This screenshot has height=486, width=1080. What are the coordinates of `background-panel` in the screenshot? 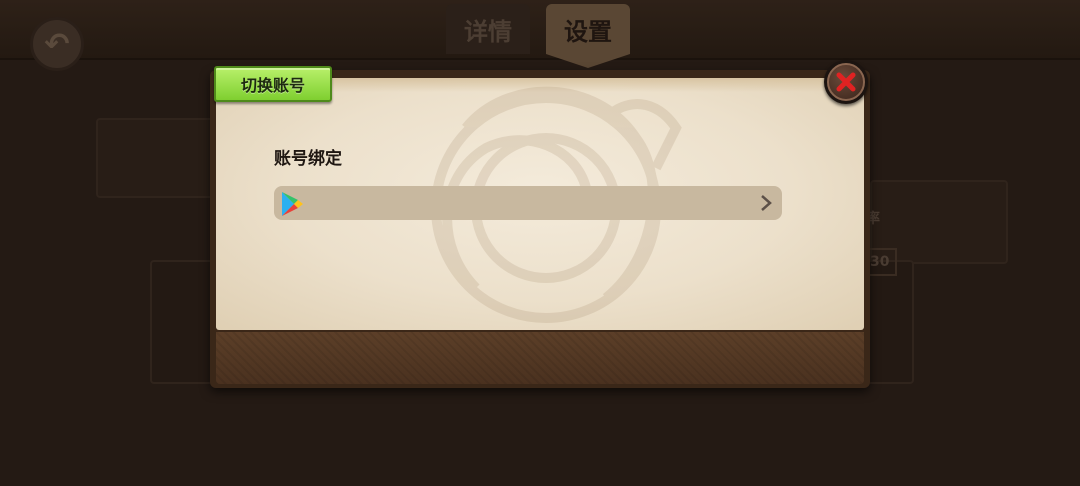 It's located at (158, 158).